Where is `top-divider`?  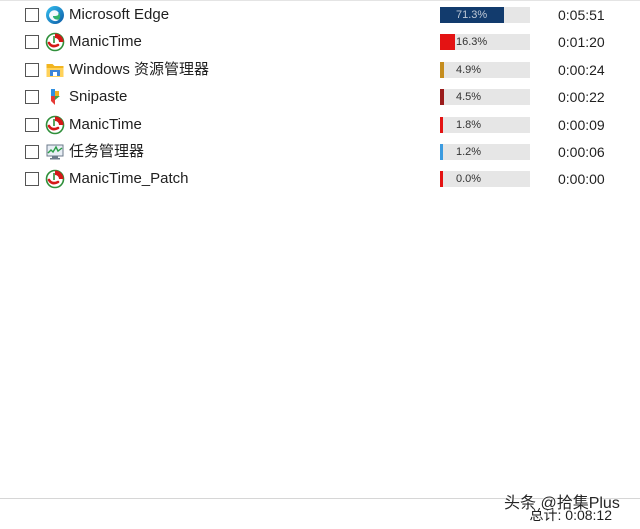 top-divider is located at coordinates (320, 0).